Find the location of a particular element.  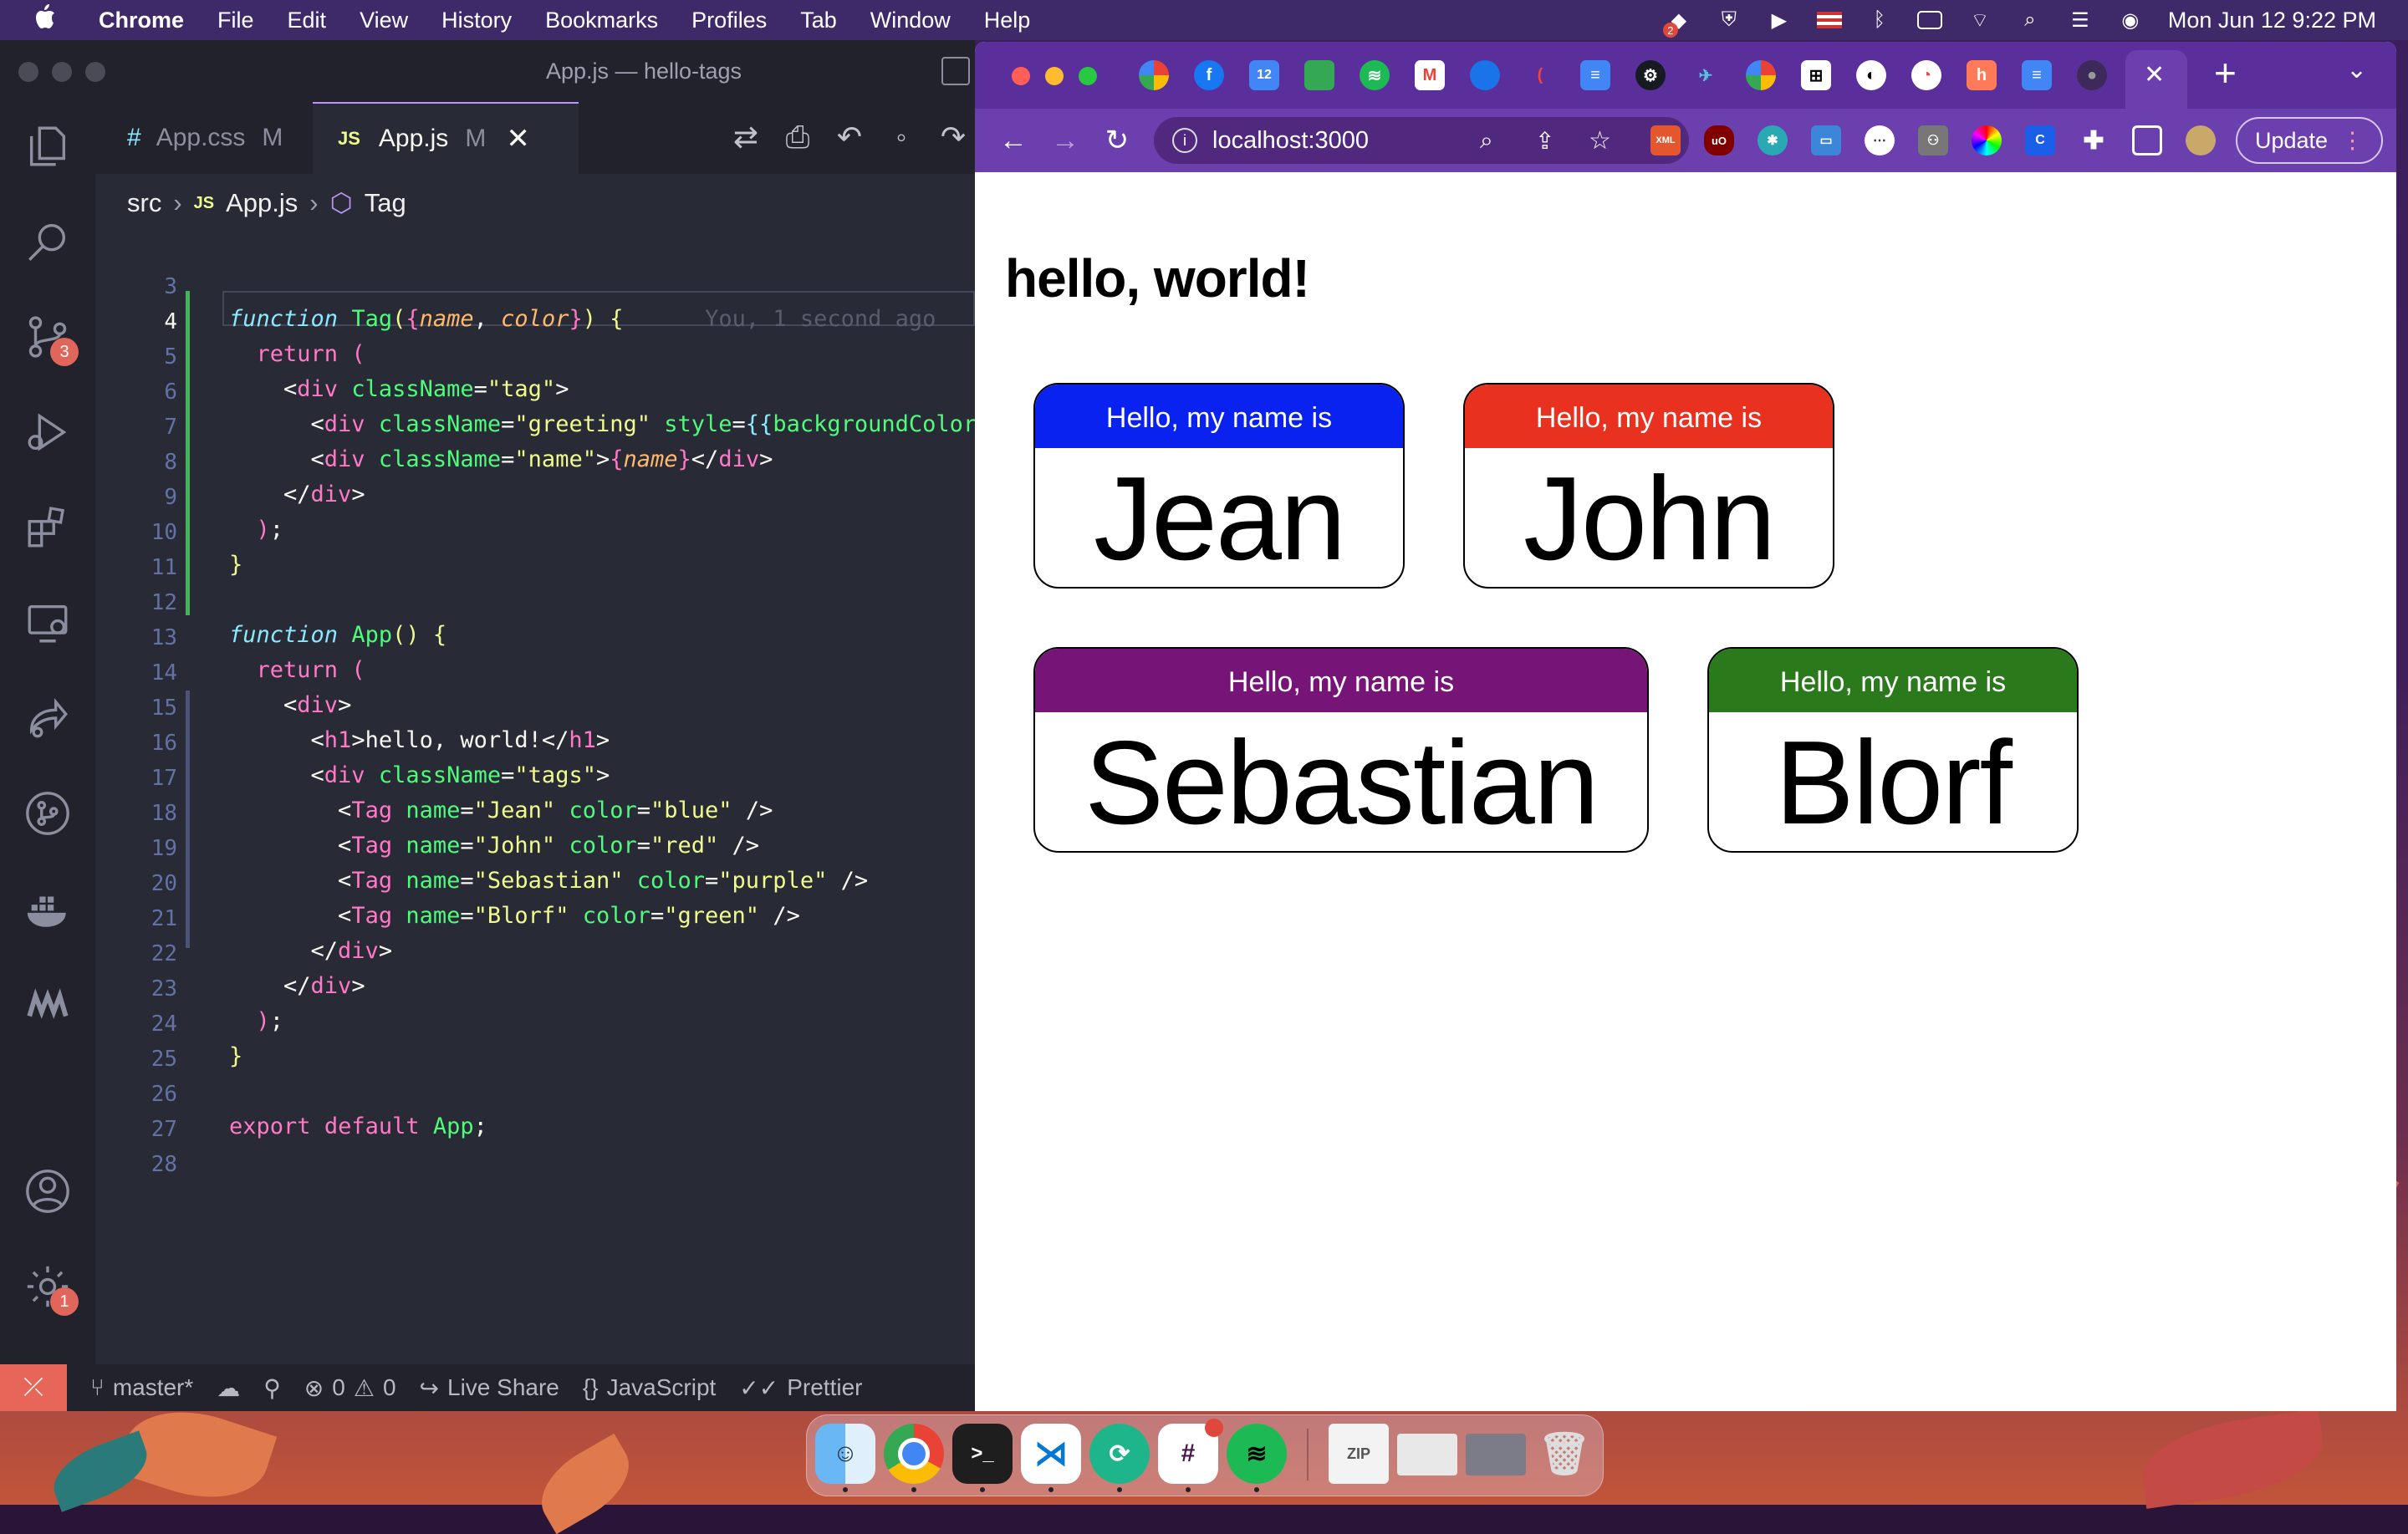

menu-bookmarks: Bookmarks is located at coordinates (601, 21).